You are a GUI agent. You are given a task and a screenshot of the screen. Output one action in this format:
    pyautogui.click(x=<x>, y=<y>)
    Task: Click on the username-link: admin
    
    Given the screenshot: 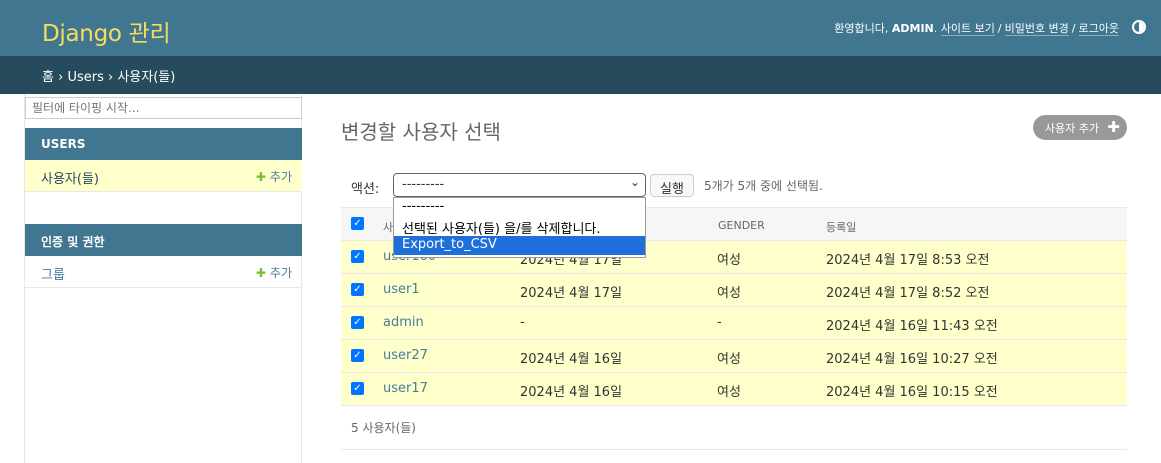 What is the action you would take?
    pyautogui.click(x=403, y=322)
    